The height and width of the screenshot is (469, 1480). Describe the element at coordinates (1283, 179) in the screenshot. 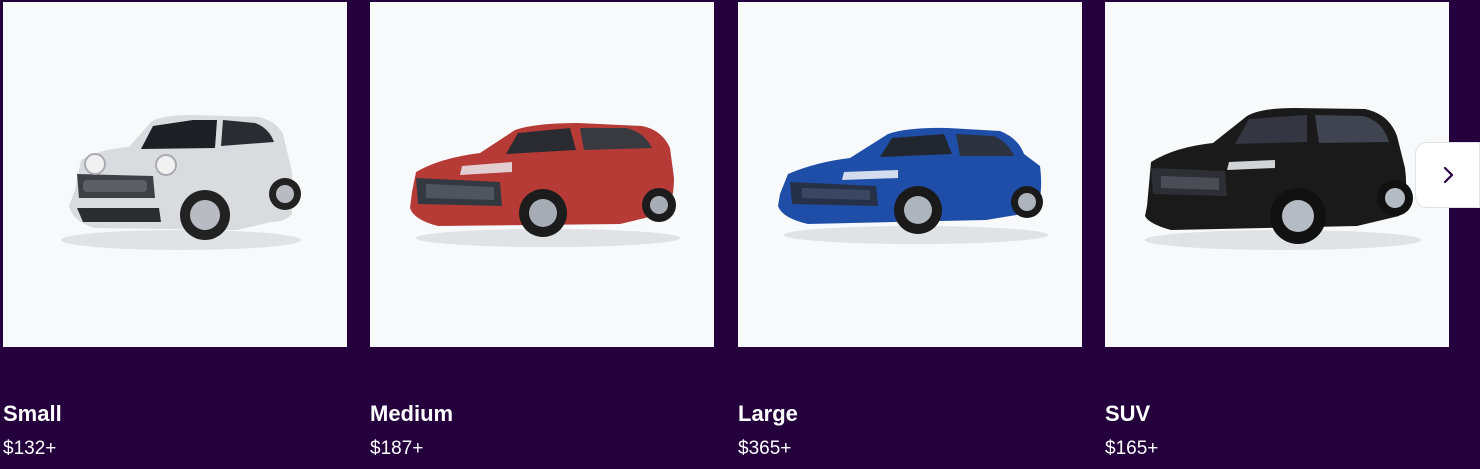

I see `suv-icon` at that location.